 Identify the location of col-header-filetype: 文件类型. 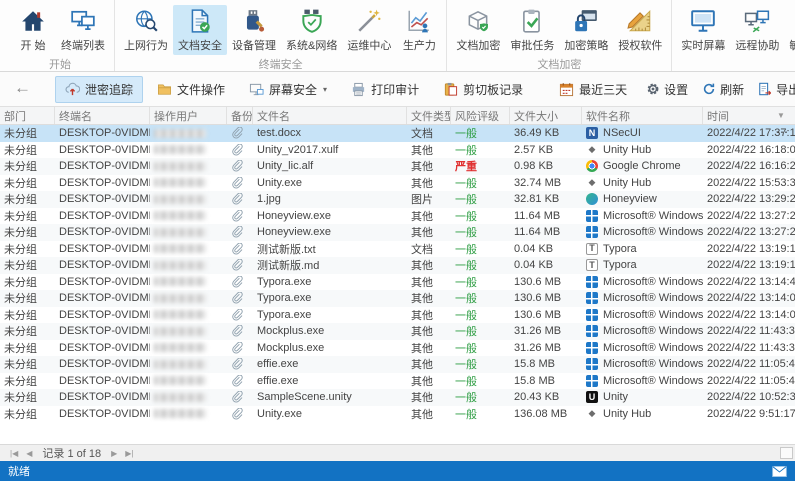
(429, 115).